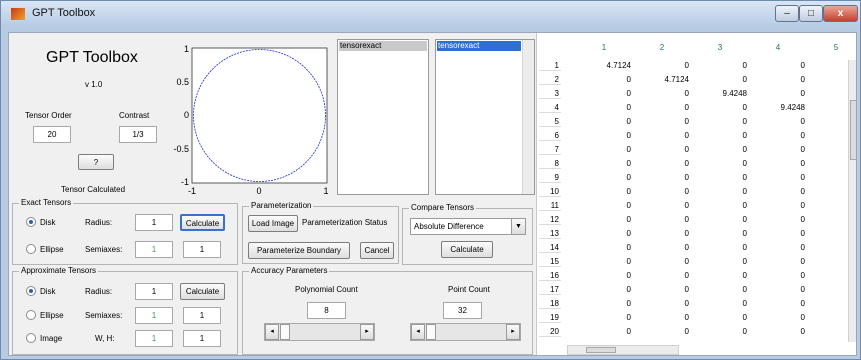  What do you see at coordinates (31, 249) in the screenshot?
I see `exact-ellipse-radio` at bounding box center [31, 249].